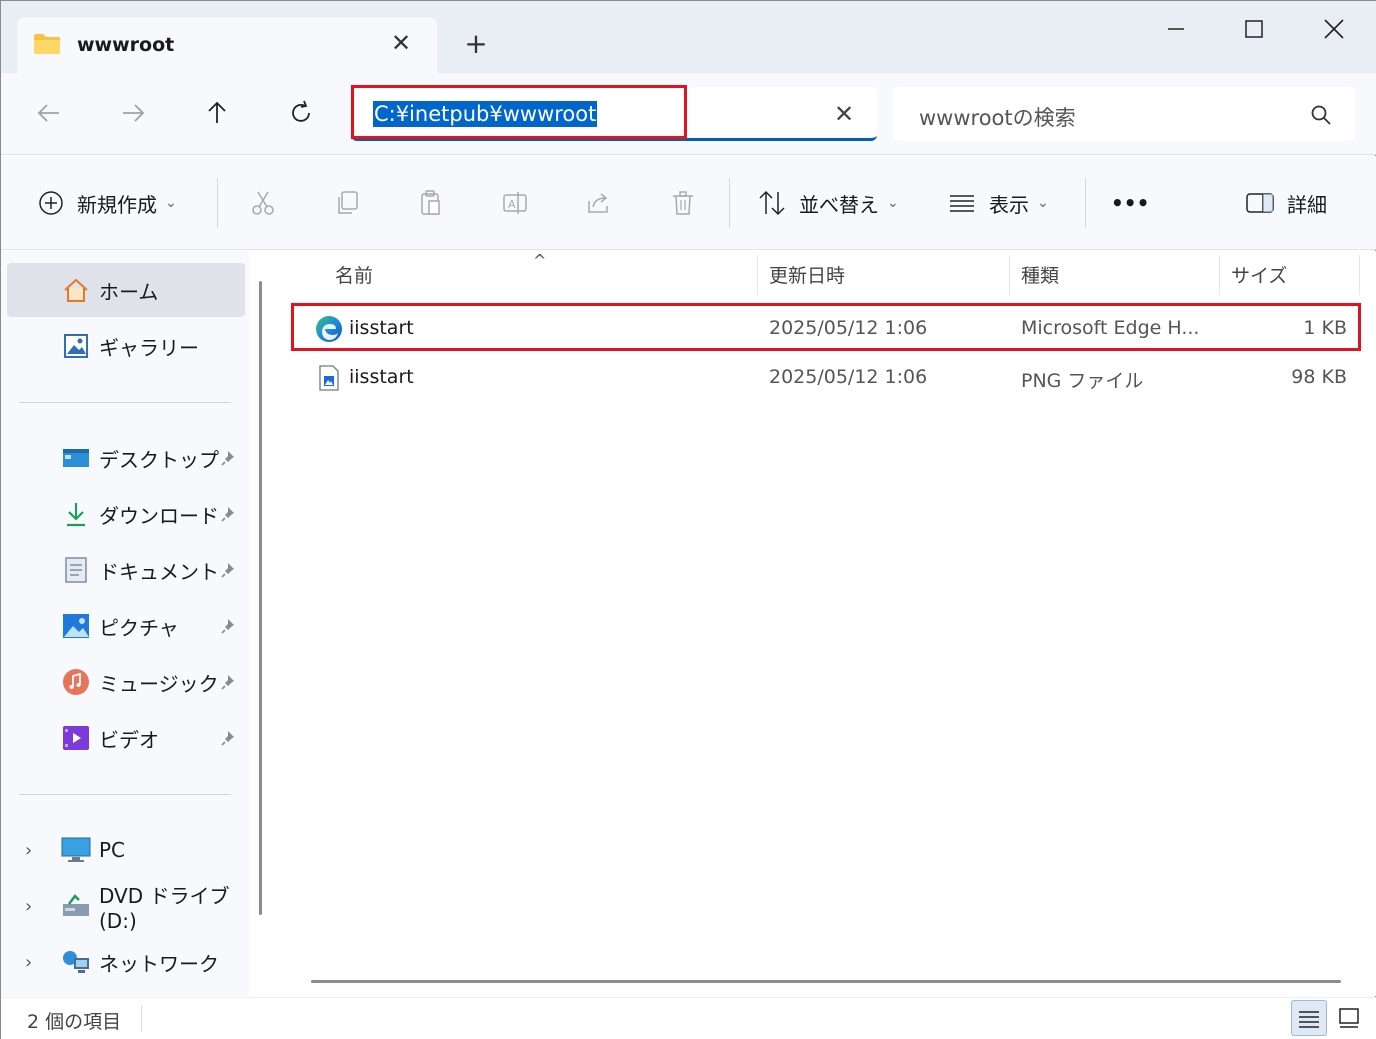 Image resolution: width=1376 pixels, height=1039 pixels. Describe the element at coordinates (49, 113) in the screenshot. I see `back-button` at that location.